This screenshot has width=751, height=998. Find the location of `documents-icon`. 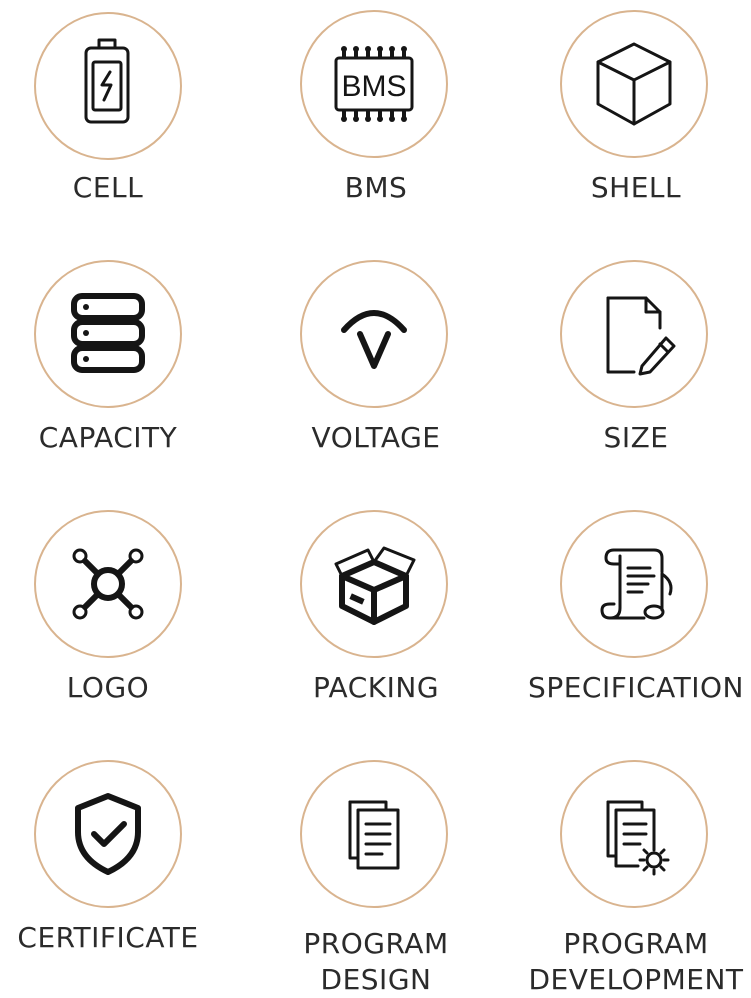

documents-icon is located at coordinates (374, 835).